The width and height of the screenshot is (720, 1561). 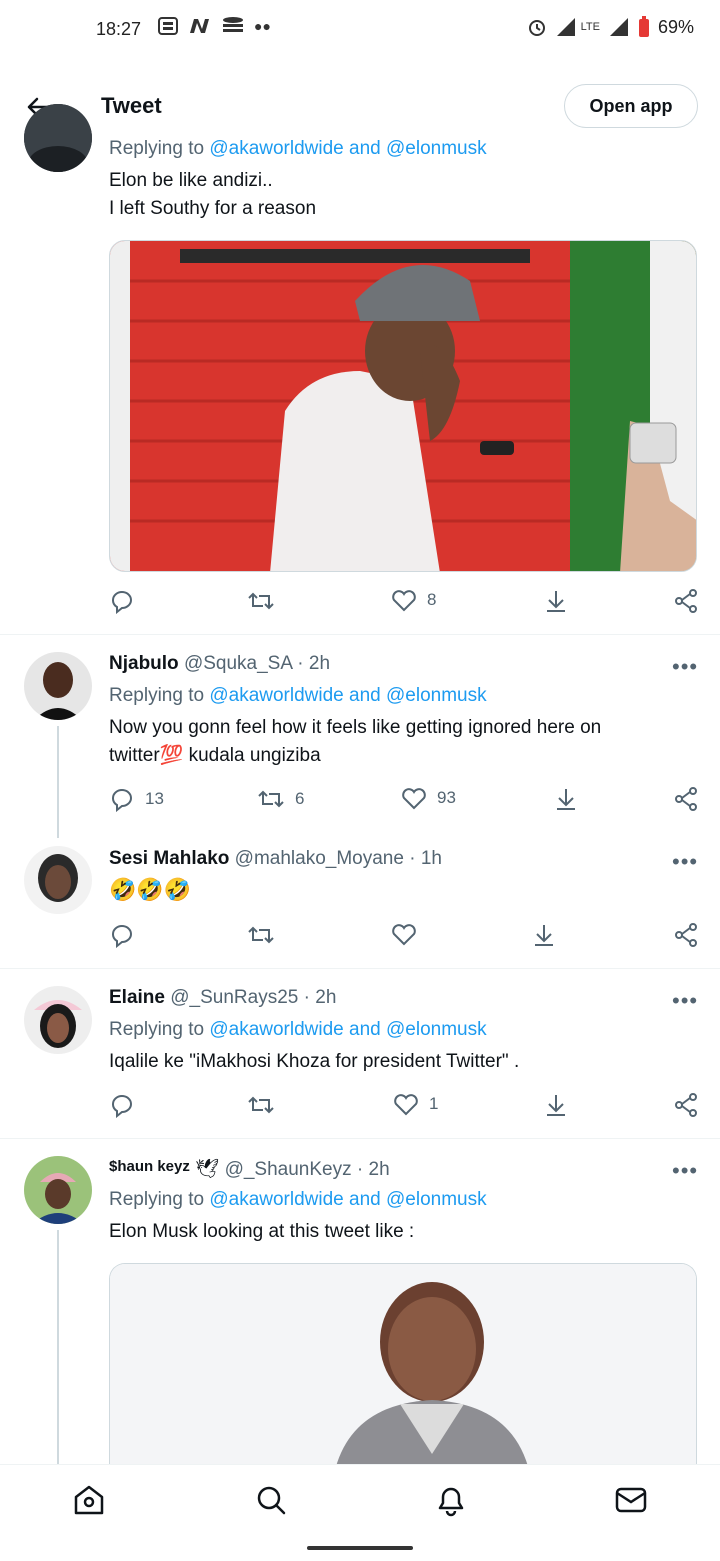 What do you see at coordinates (404, 934) in the screenshot?
I see `like-button` at bounding box center [404, 934].